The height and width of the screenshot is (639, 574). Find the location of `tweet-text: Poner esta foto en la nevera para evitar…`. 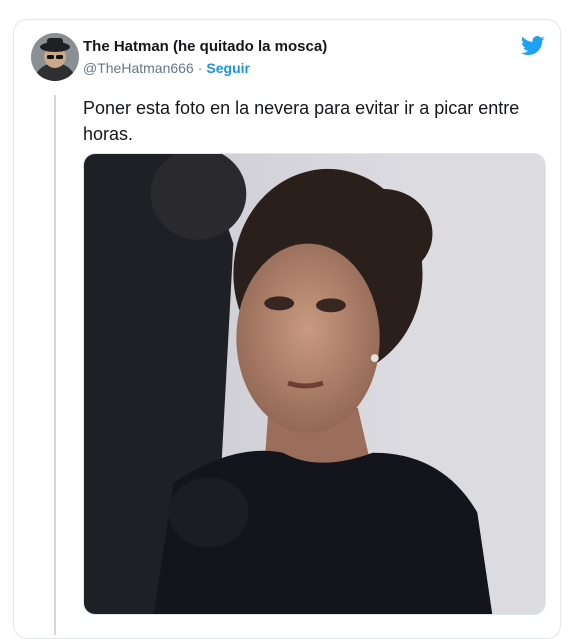

tweet-text: Poner esta foto en la nevera para evitar… is located at coordinates (301, 121).